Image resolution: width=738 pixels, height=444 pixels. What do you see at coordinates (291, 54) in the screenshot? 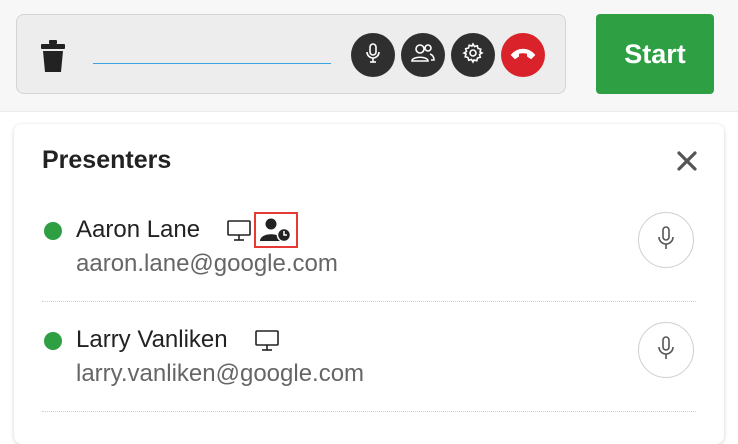
I see `call-controls` at bounding box center [291, 54].